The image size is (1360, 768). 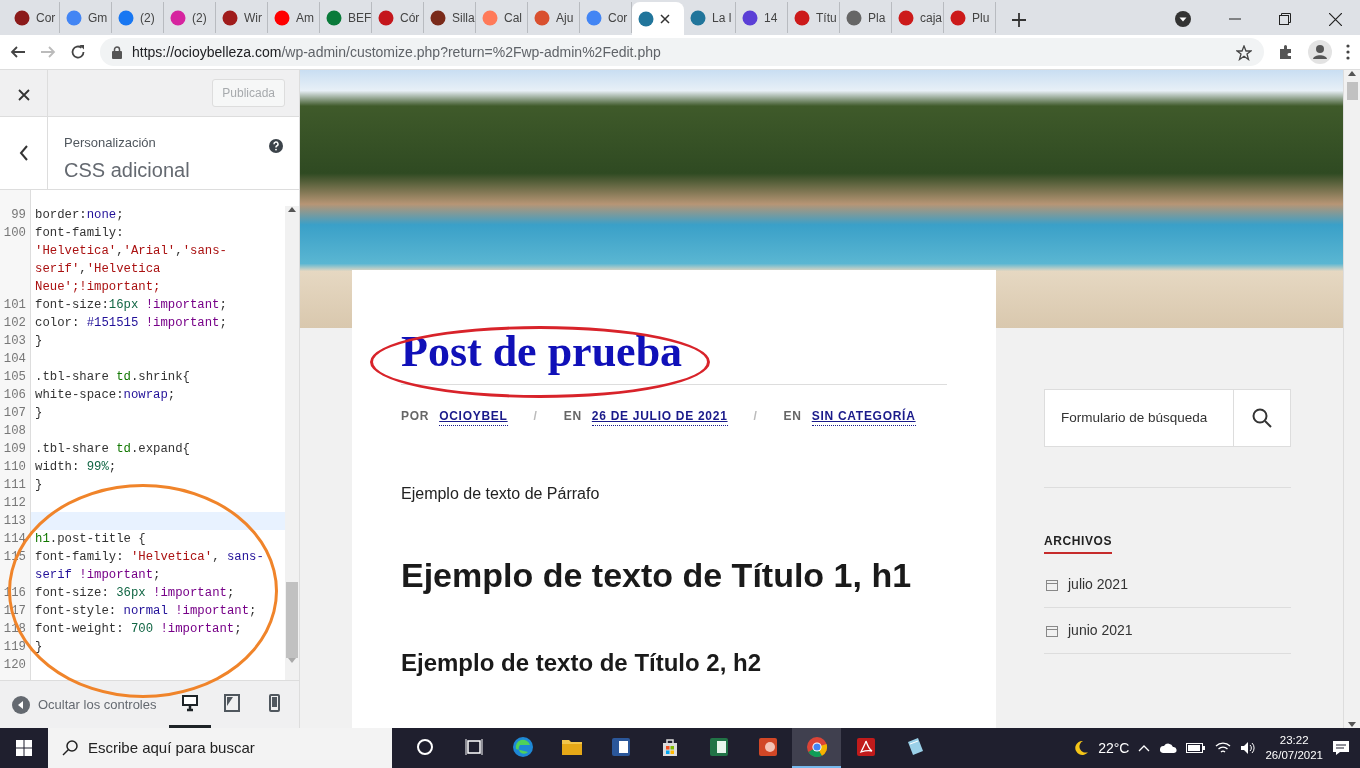 I want to click on browser-tab: Cor, so click(x=34, y=17).